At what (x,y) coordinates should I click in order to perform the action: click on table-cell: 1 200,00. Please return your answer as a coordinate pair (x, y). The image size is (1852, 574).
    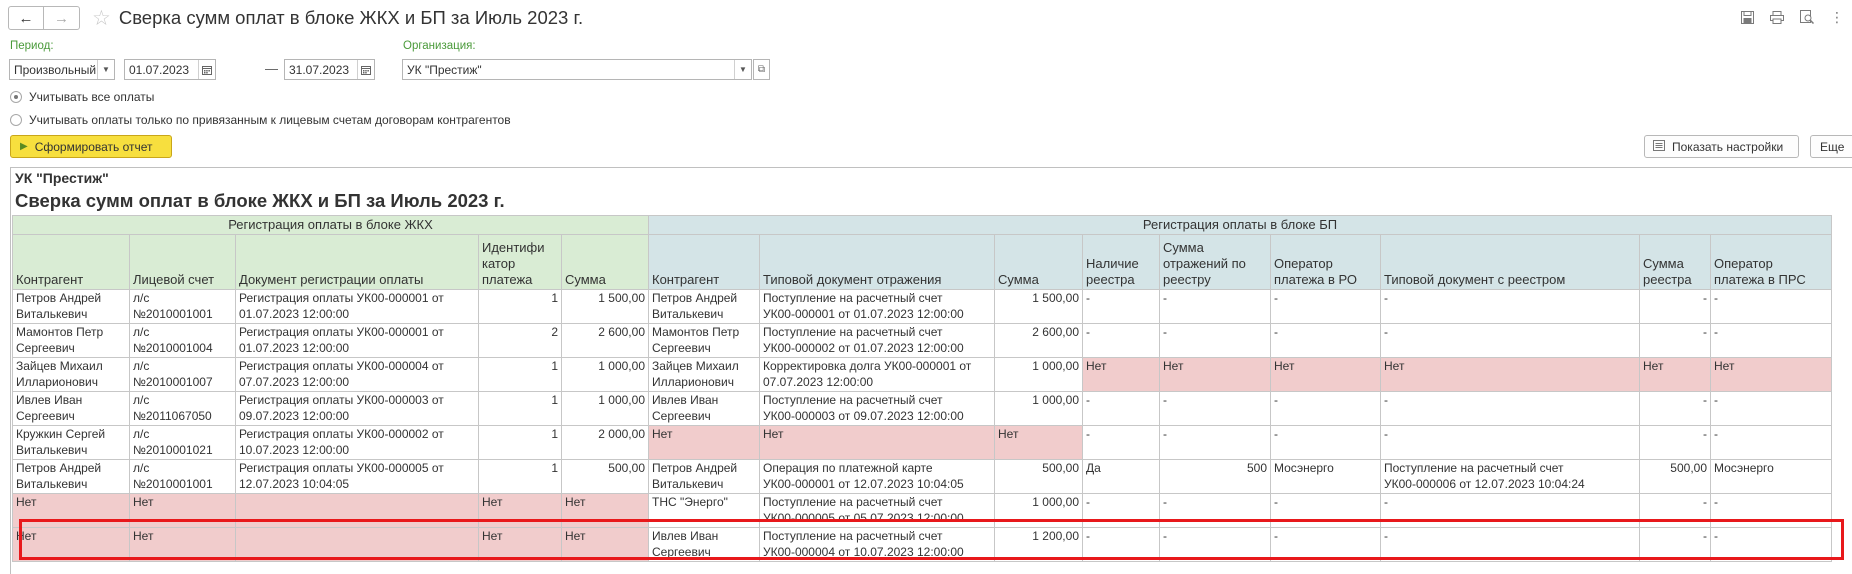
    Looking at the image, I should click on (1038, 544).